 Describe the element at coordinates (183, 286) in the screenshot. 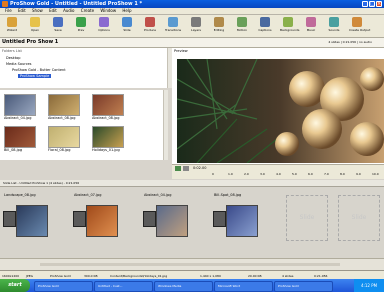

I see `taskbar-window-button: Windows Media` at that location.